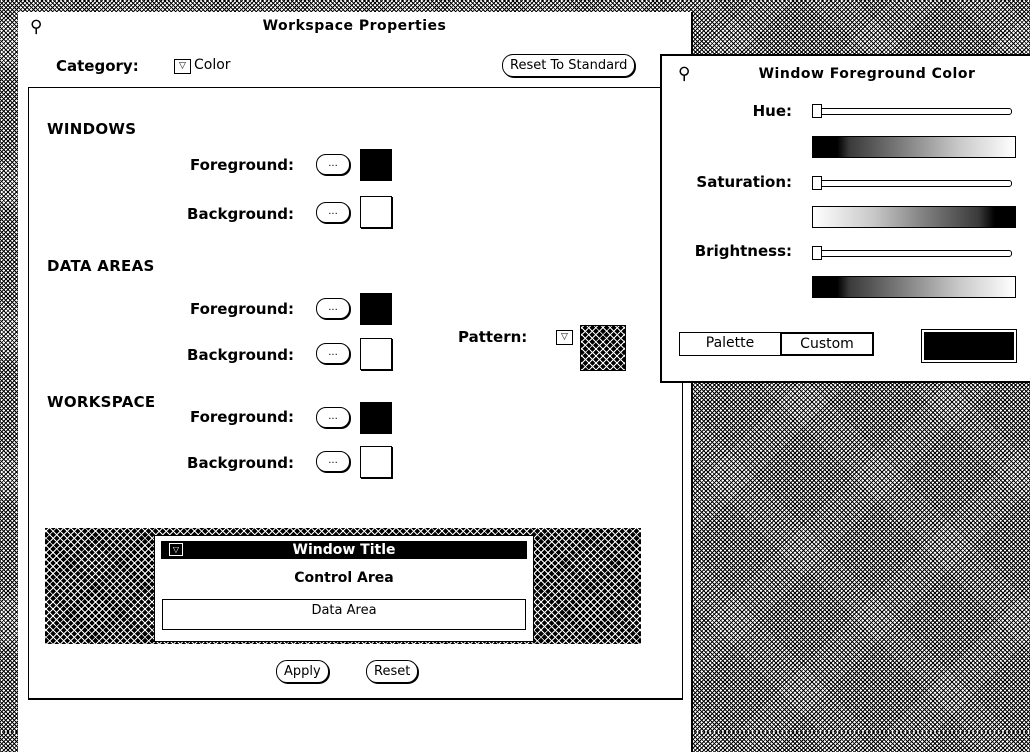  Describe the element at coordinates (241, 309) in the screenshot. I see `data-areas-foreground-label: Foreground:` at that location.